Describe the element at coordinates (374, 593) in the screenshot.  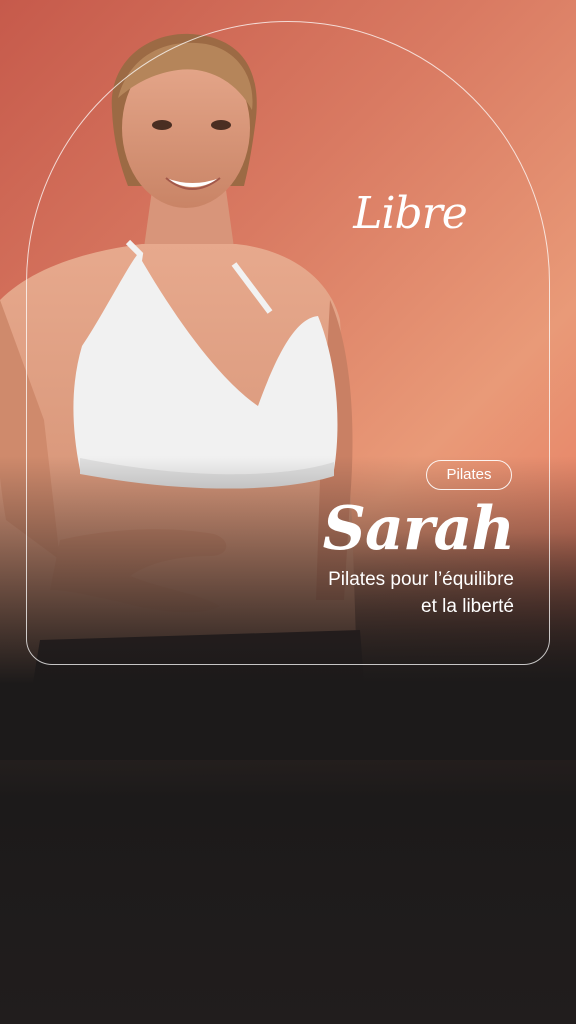
I see `class-title: Pilates pour l’équilibre et la liberté` at that location.